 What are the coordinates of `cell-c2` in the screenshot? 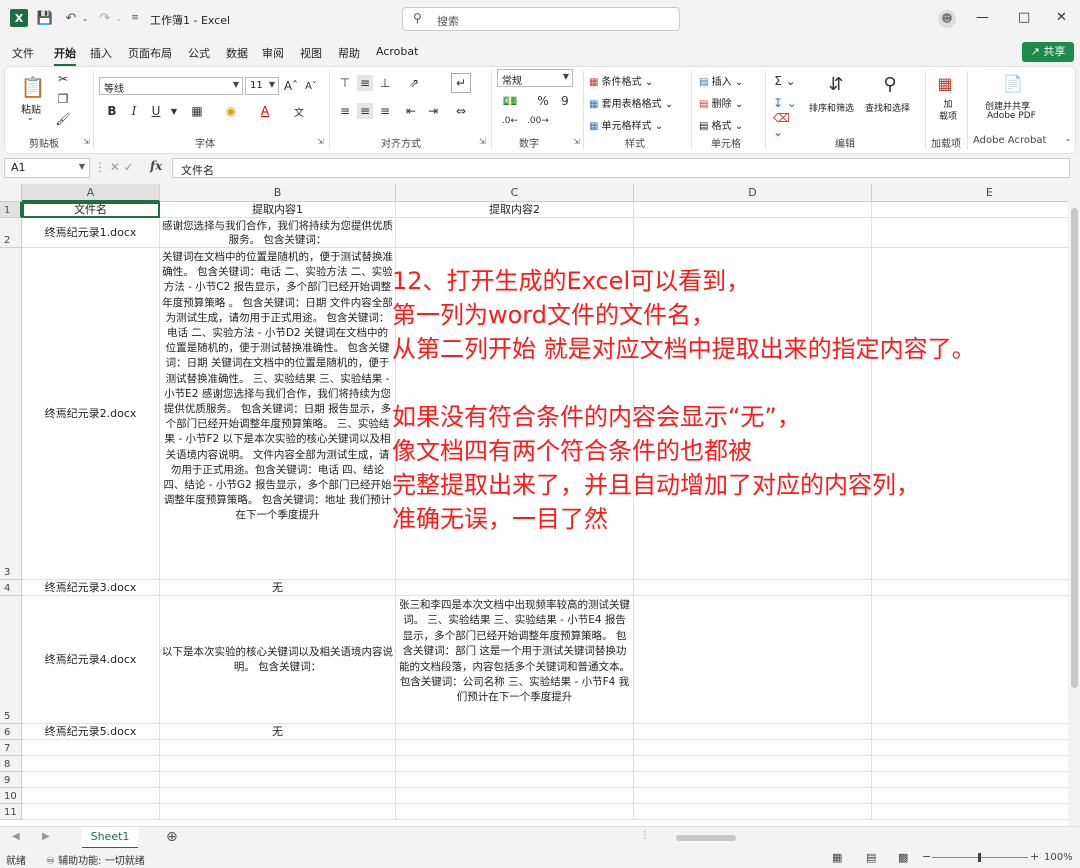 It's located at (515, 233).